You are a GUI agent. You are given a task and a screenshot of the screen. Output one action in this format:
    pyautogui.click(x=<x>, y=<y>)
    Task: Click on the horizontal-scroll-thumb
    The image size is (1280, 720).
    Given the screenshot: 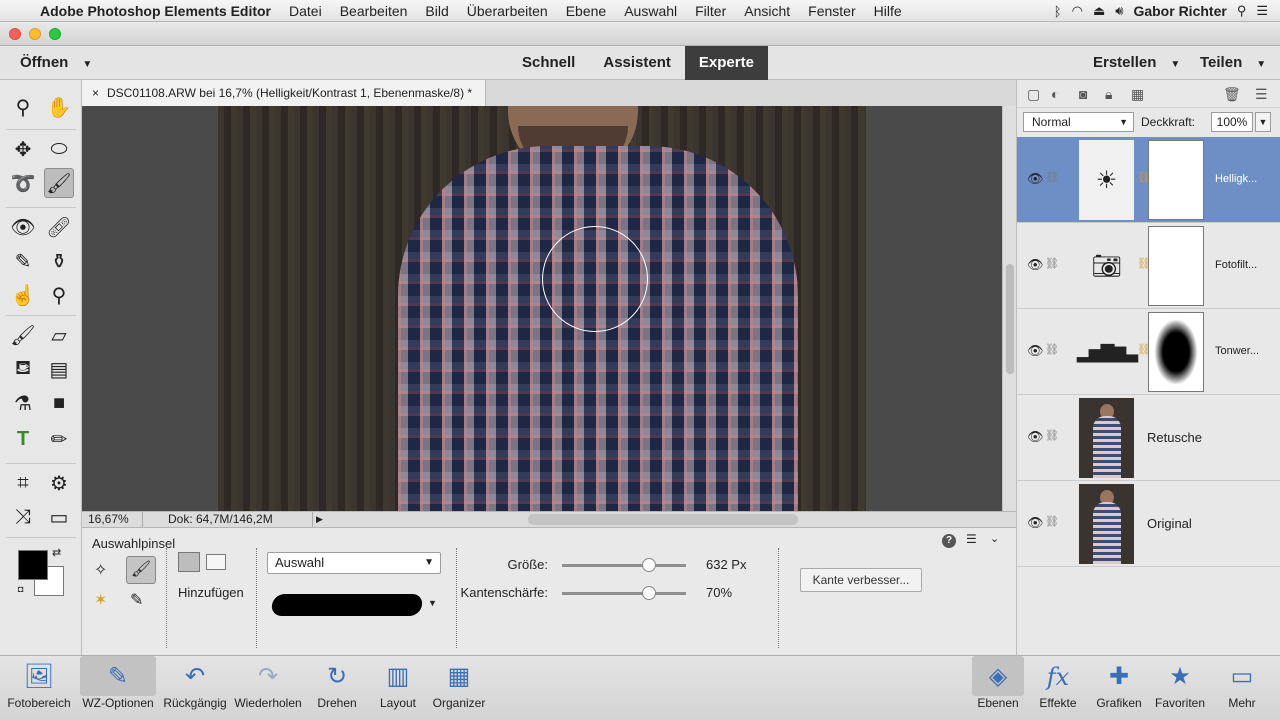 What is the action you would take?
    pyautogui.click(x=663, y=519)
    